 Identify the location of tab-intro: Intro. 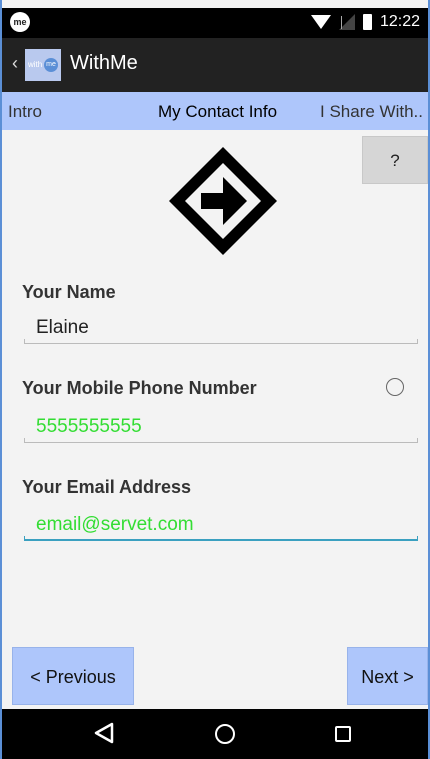
(25, 112).